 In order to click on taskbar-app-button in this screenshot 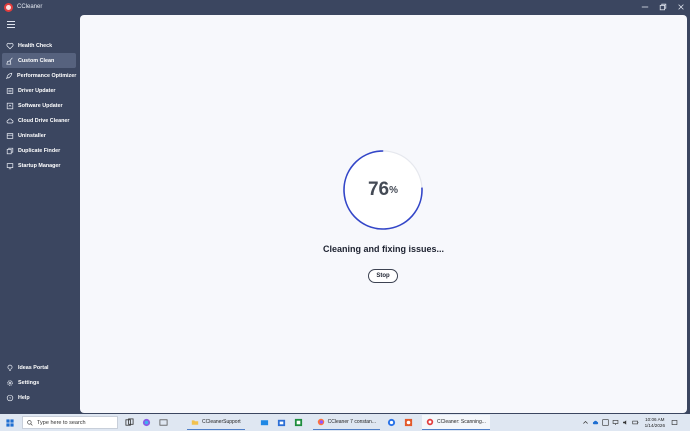, I will do `click(163, 423)`.